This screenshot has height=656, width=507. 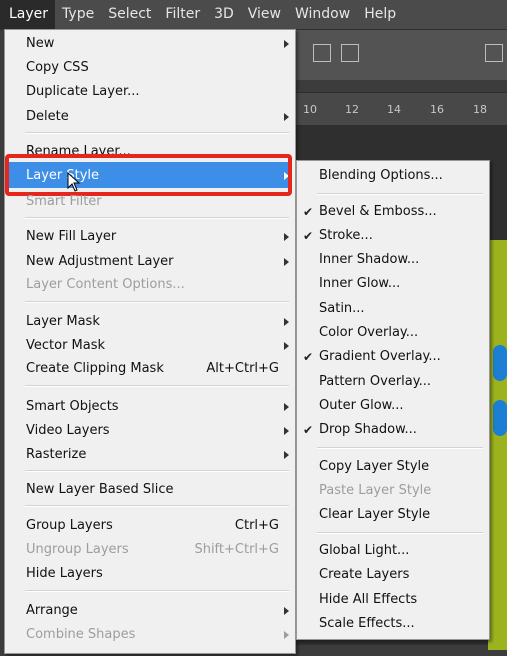 I want to click on menu-item-layer-mask: Layer Mask, so click(x=63, y=322).